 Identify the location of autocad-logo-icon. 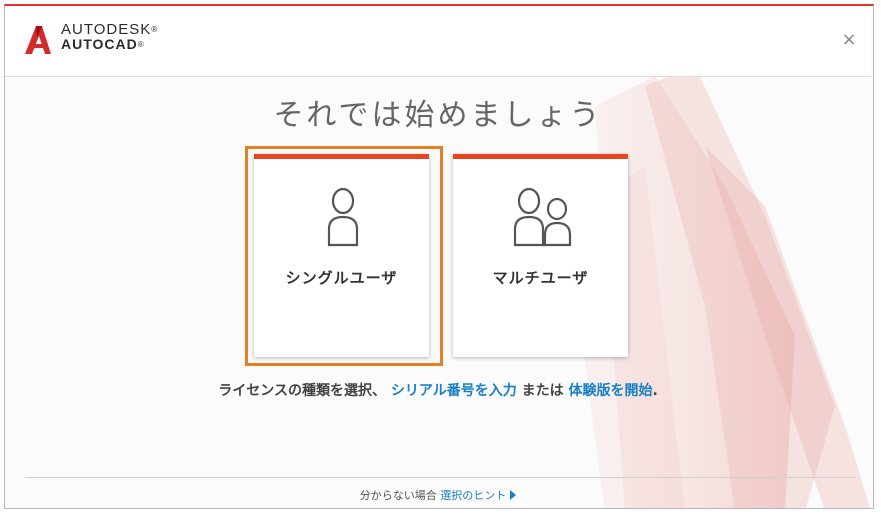
(38, 40).